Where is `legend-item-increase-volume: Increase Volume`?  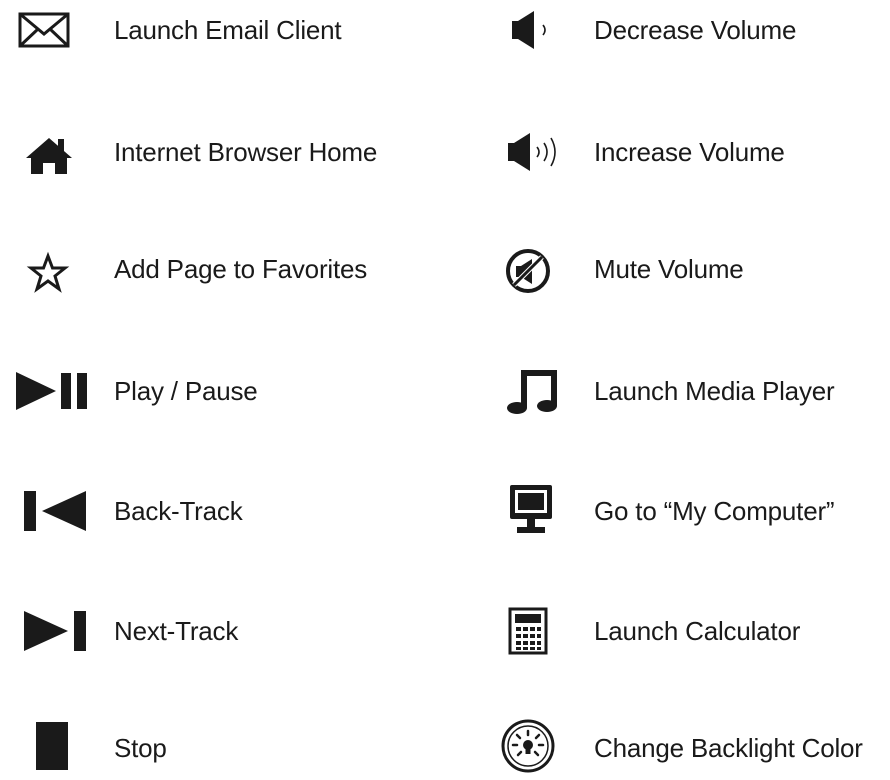
legend-item-increase-volume: Increase Volume is located at coordinates (680, 152).